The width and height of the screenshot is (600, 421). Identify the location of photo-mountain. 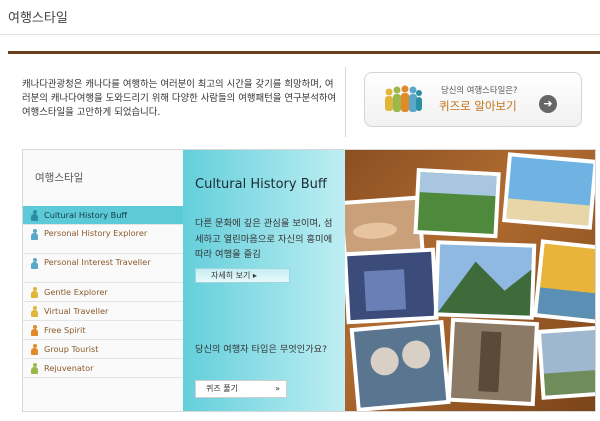
(485, 280).